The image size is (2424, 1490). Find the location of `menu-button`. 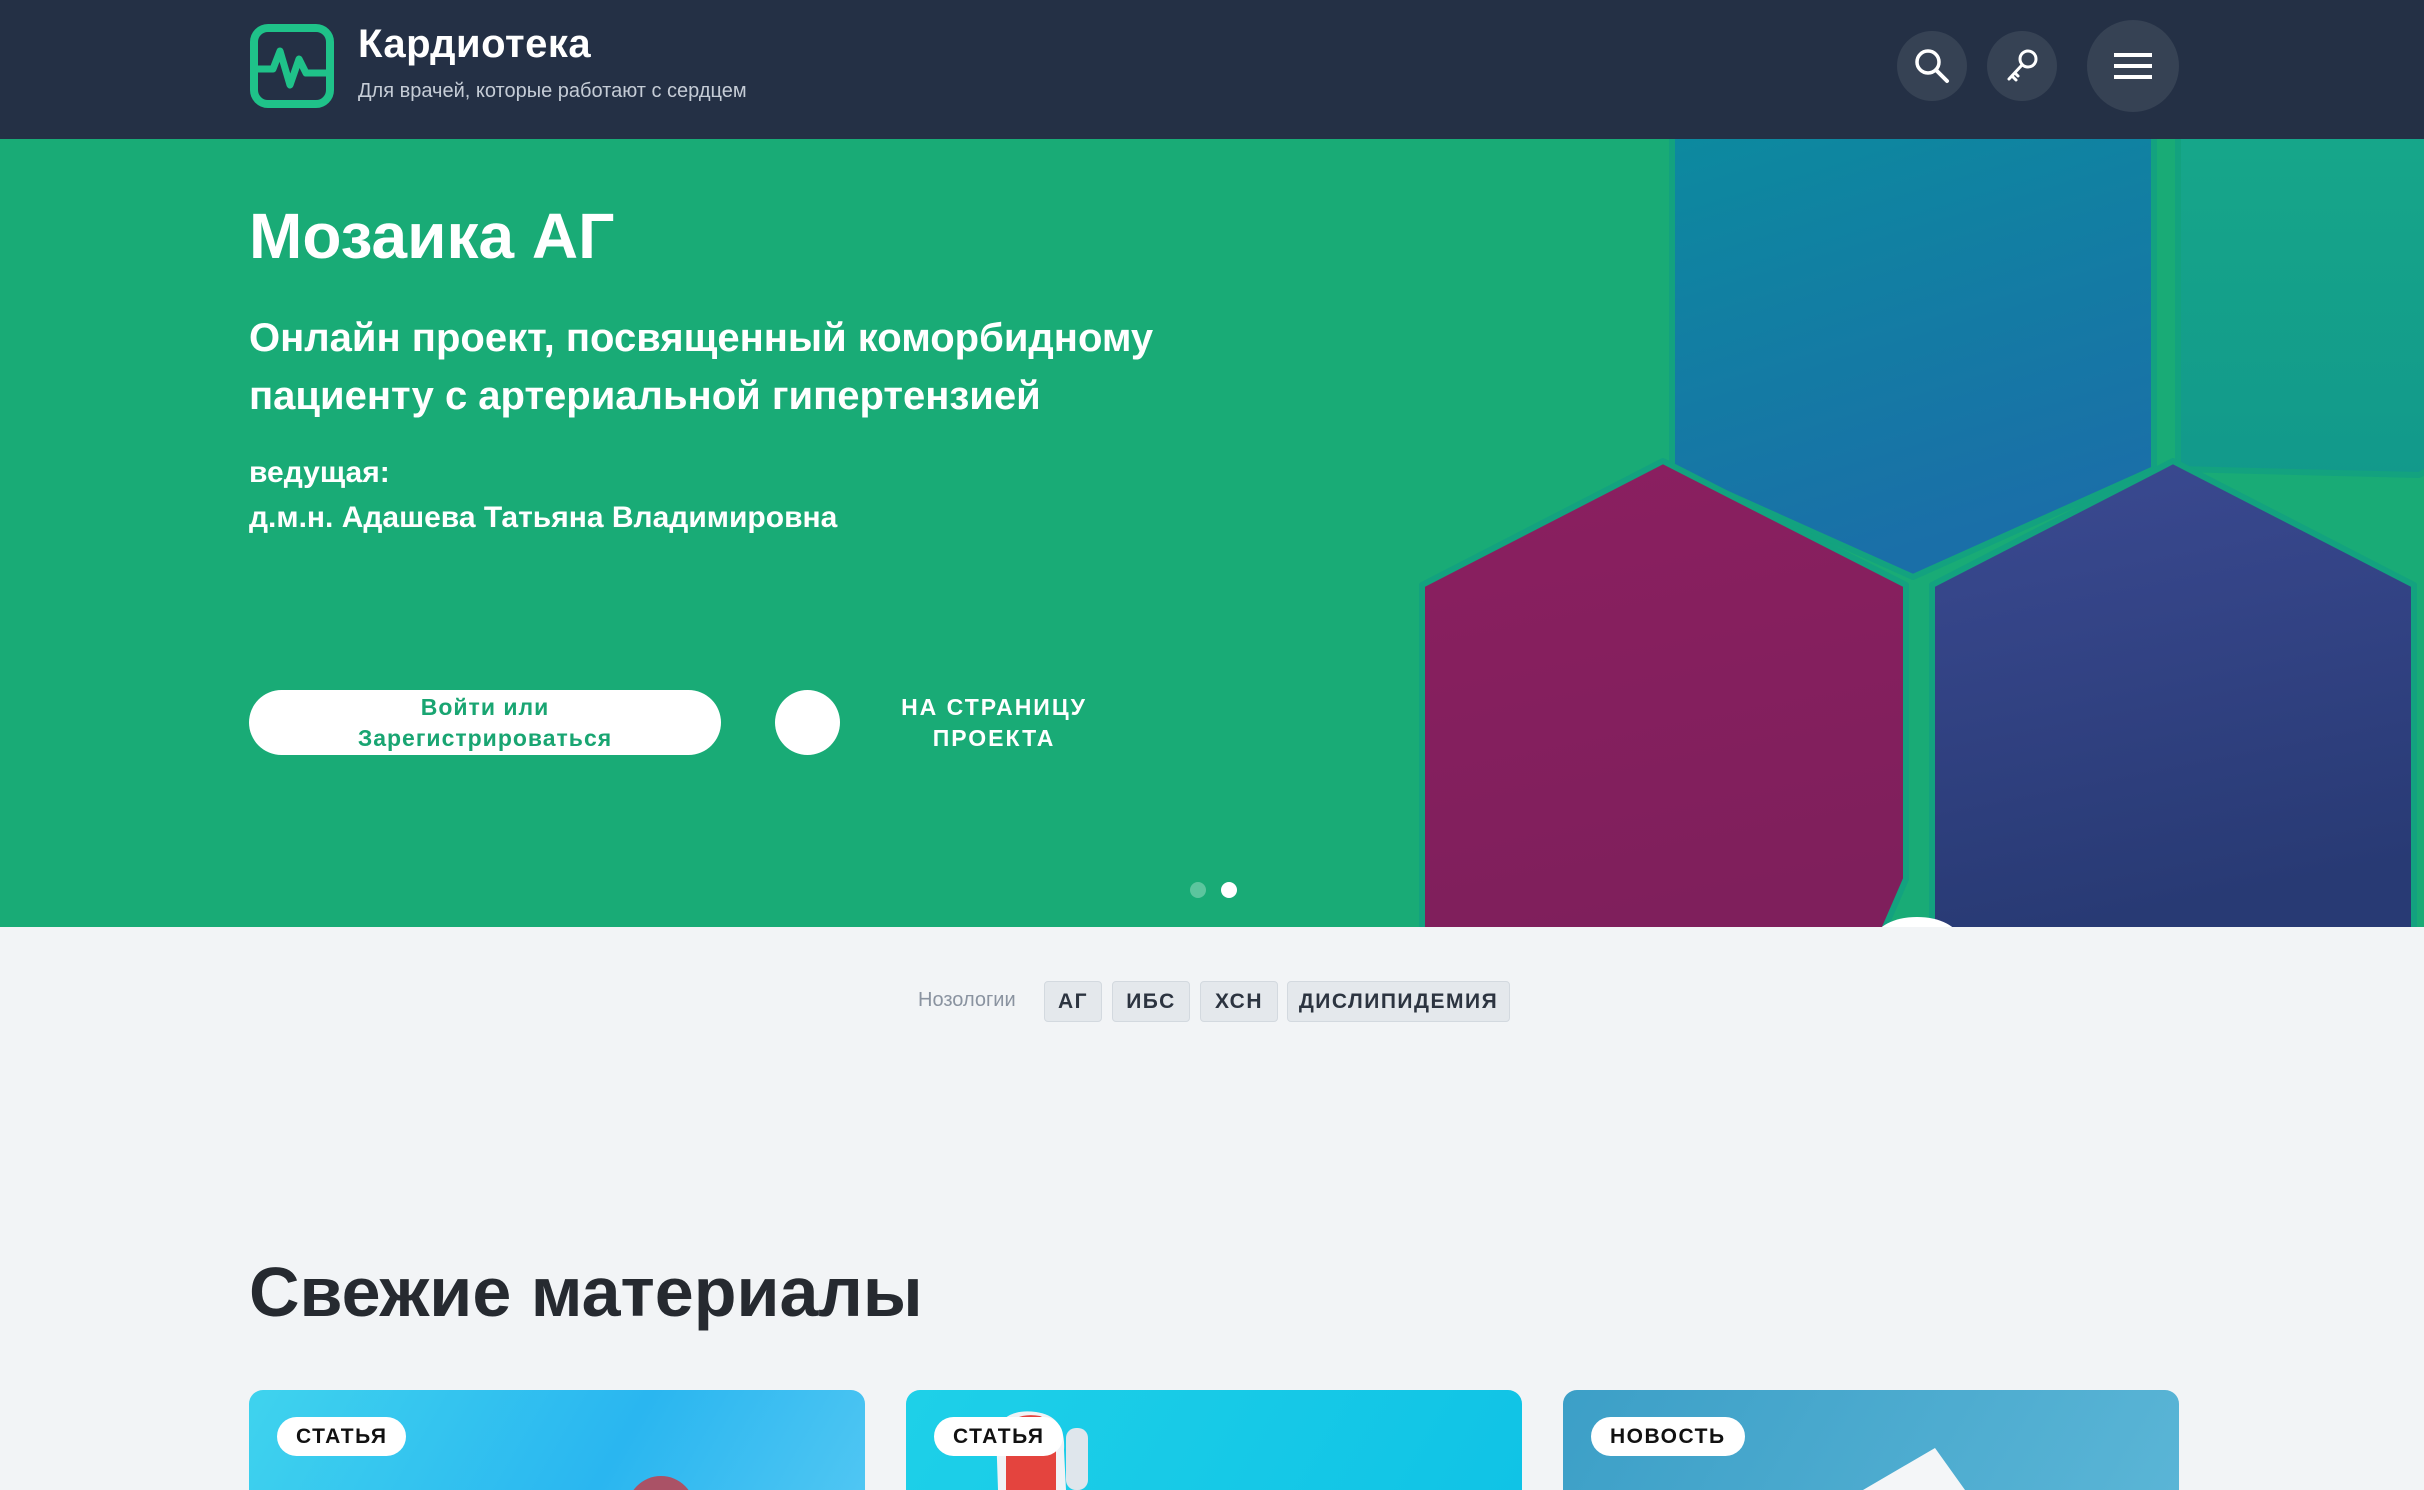

menu-button is located at coordinates (2133, 66).